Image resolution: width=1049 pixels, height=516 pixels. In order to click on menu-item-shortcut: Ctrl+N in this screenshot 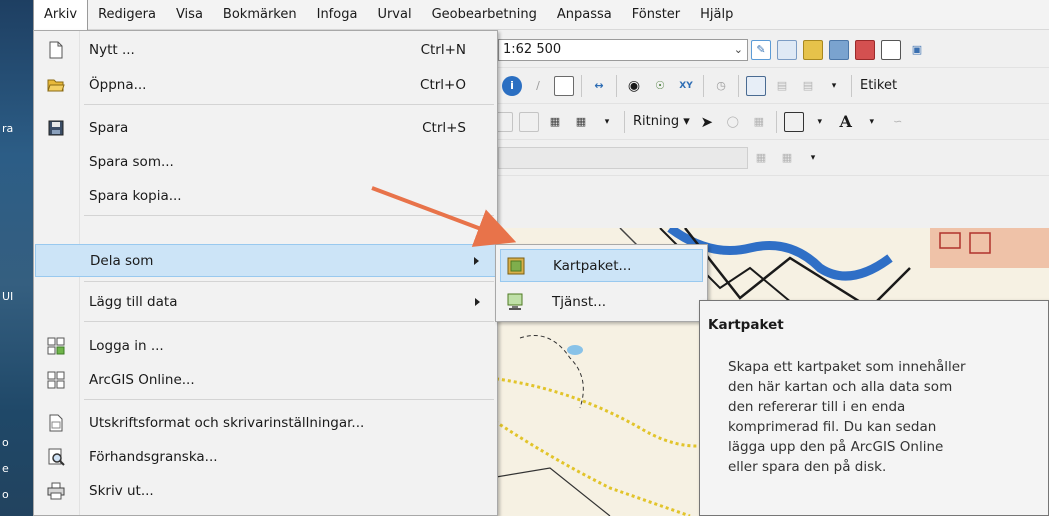, I will do `click(443, 49)`.